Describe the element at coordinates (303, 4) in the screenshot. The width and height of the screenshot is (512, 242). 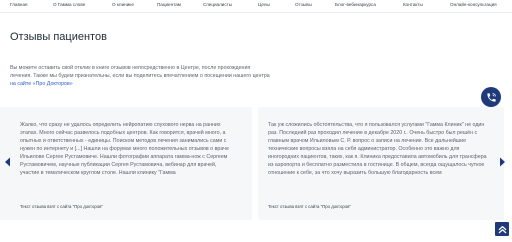
I see `nav-item-reviews: Отзывы` at that location.